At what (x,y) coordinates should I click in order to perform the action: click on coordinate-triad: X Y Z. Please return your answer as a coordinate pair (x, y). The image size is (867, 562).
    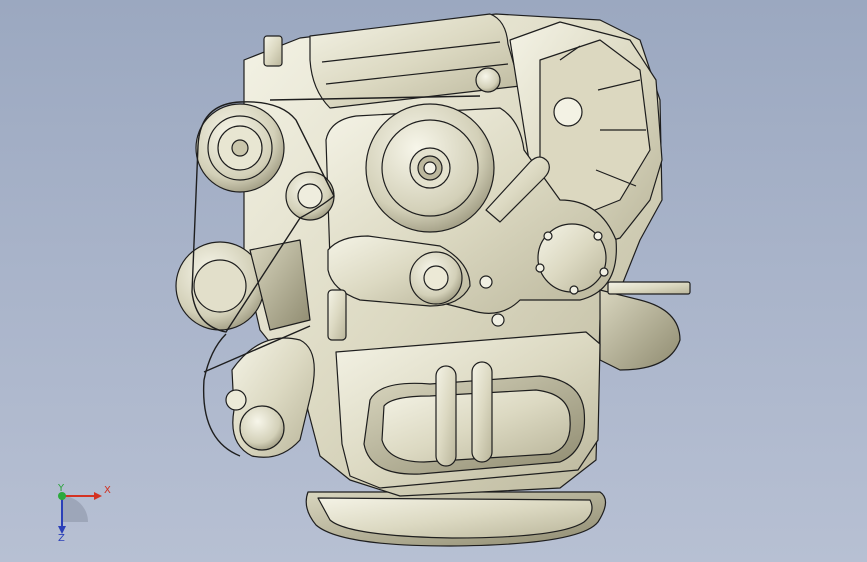
    Looking at the image, I should click on (80, 514).